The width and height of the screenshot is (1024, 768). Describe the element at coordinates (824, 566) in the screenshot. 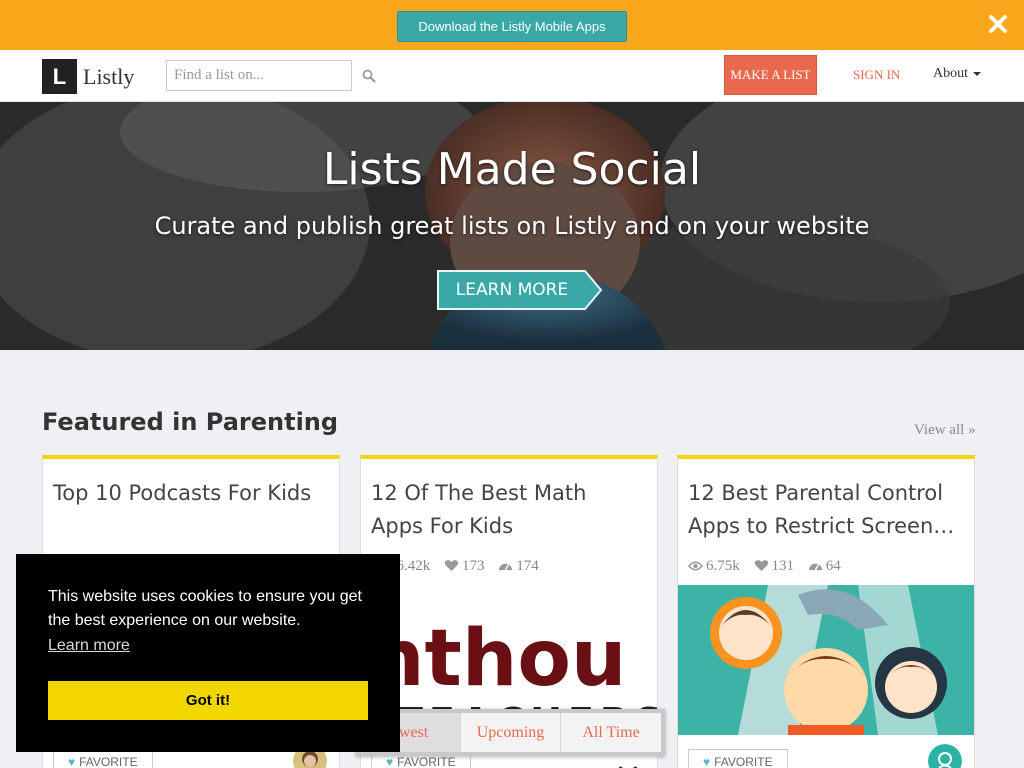

I see `comments-stat: 64` at that location.